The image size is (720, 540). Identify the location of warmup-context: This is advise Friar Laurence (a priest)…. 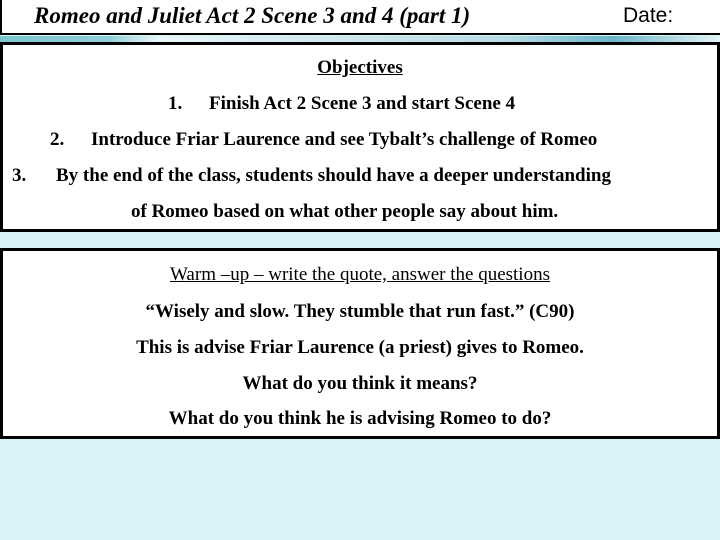
(360, 347).